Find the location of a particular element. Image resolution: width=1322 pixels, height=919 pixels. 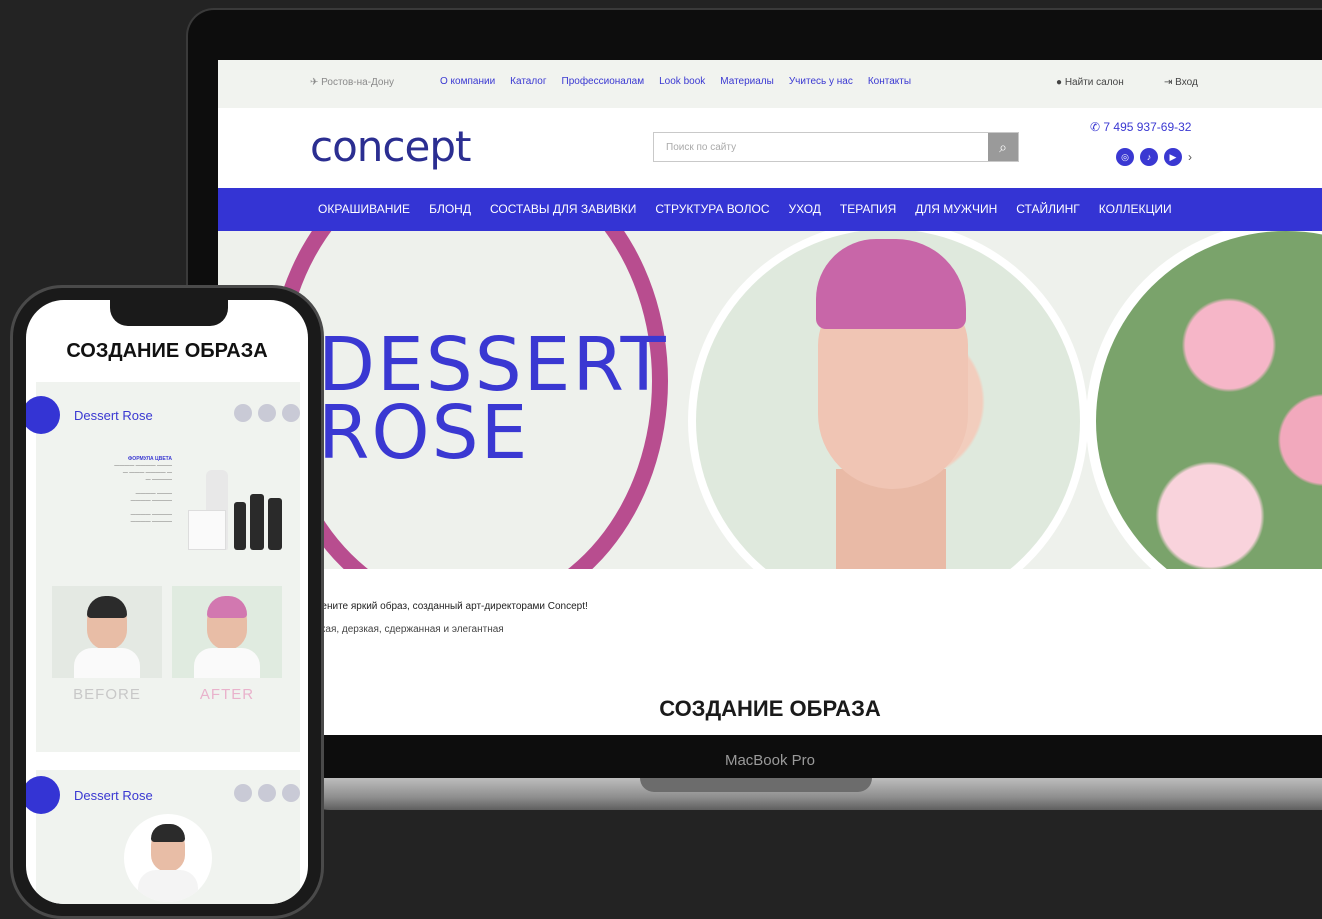

after-label: AFTER is located at coordinates (227, 694).